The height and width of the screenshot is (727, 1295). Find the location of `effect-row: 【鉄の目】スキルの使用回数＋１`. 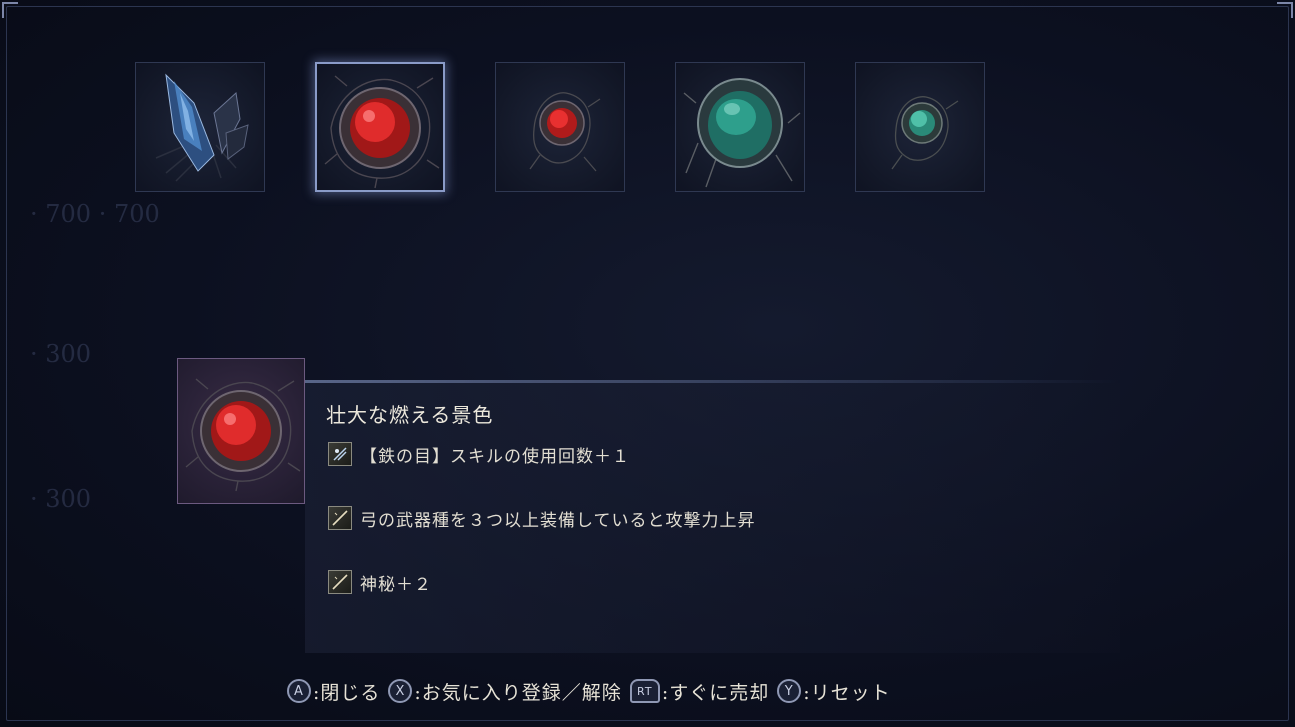

effect-row: 【鉄の目】スキルの使用回数＋１ is located at coordinates (479, 454).